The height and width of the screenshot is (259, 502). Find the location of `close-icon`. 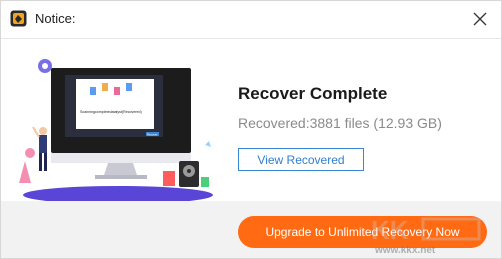

close-icon is located at coordinates (480, 19).